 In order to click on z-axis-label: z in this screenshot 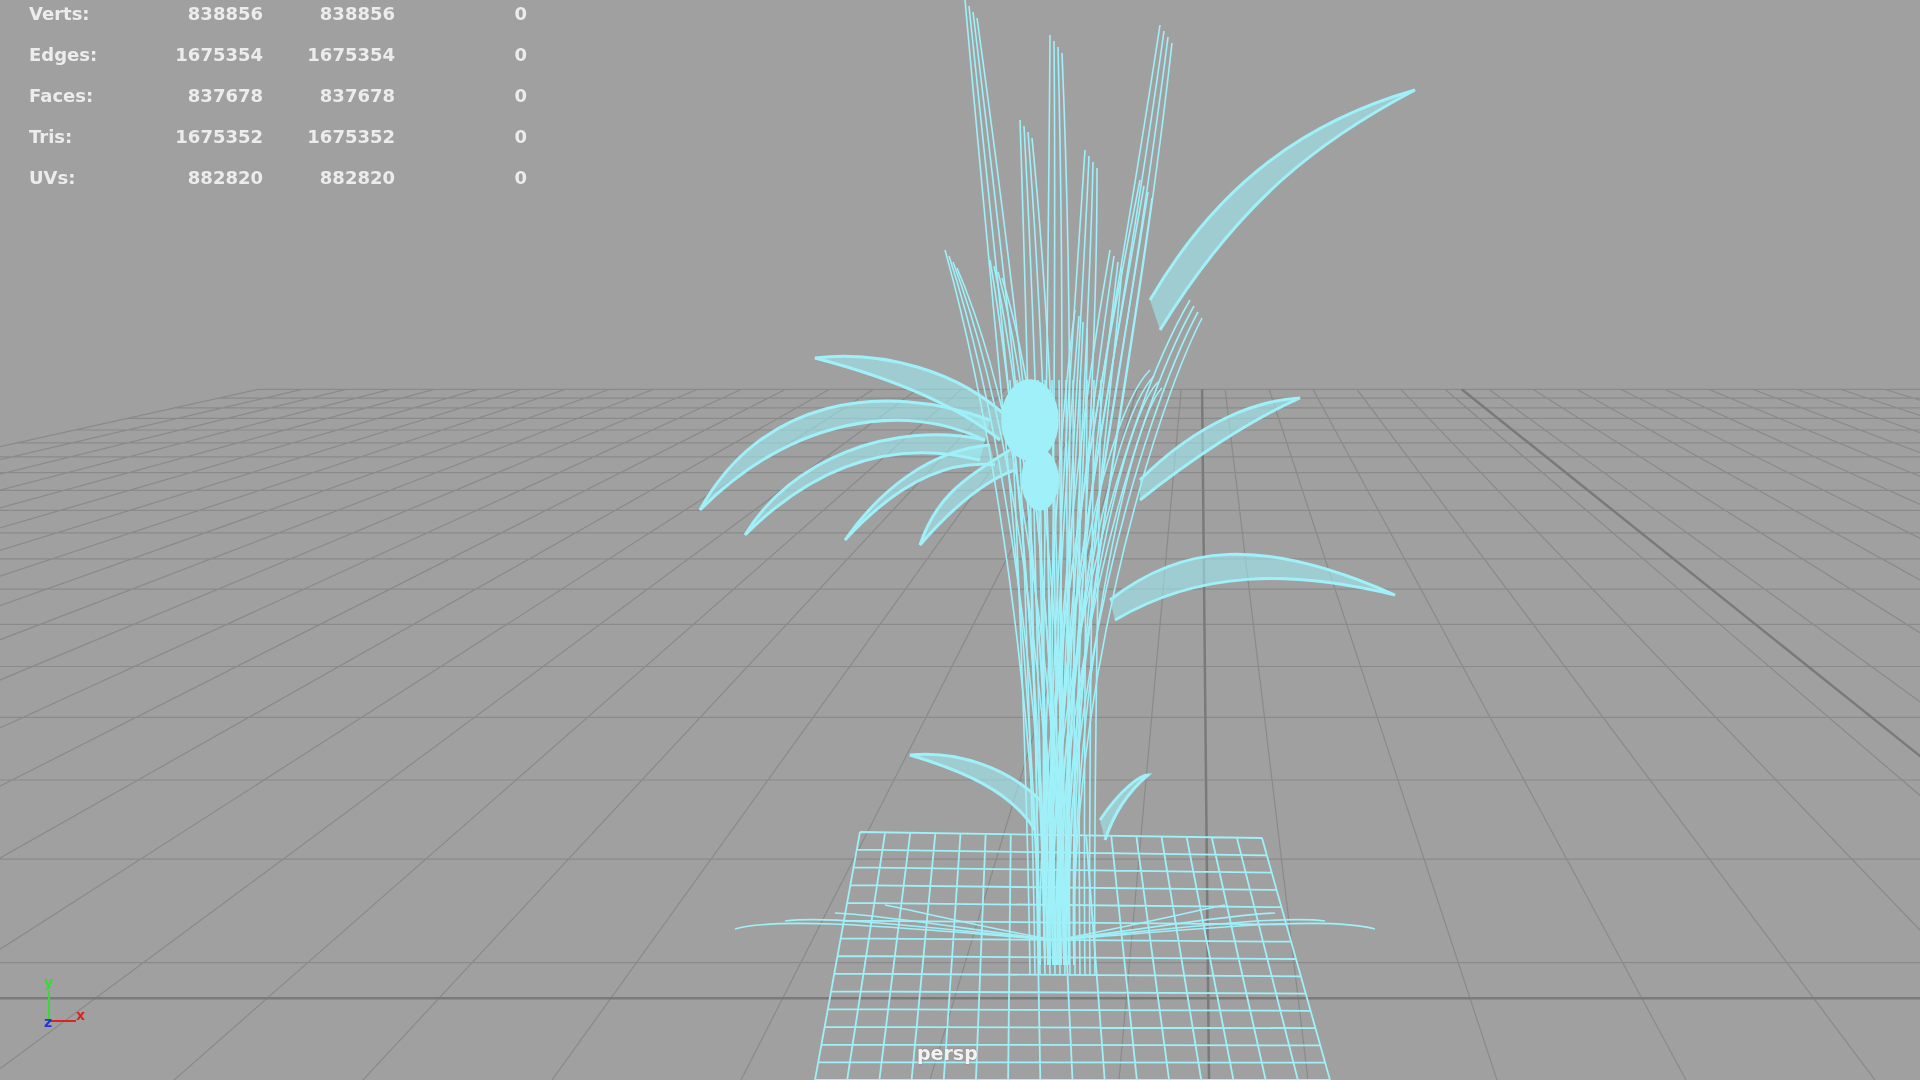, I will do `click(48, 1022)`.